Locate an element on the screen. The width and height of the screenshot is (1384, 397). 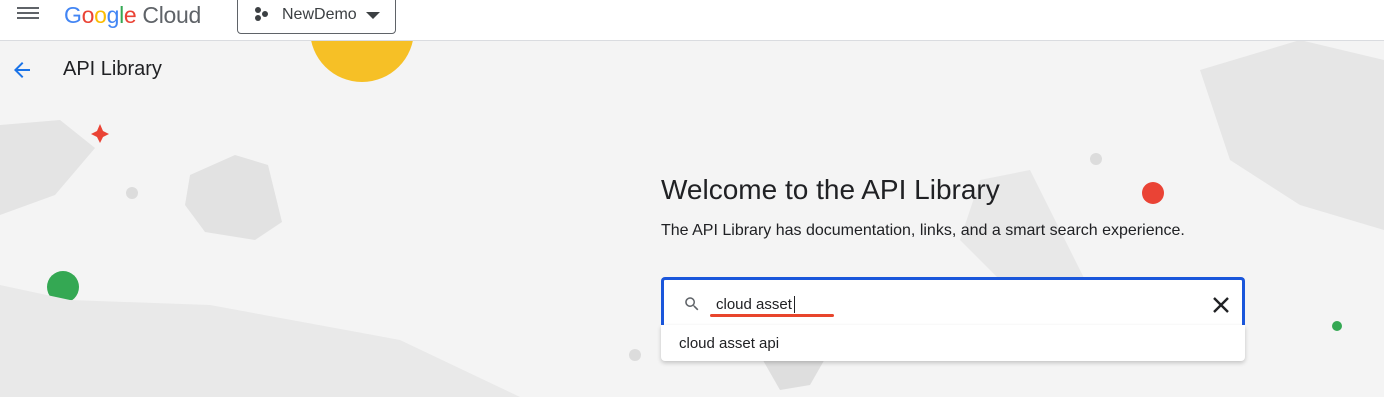
search-suggestions-dropdown: cloud asset api is located at coordinates (953, 343).